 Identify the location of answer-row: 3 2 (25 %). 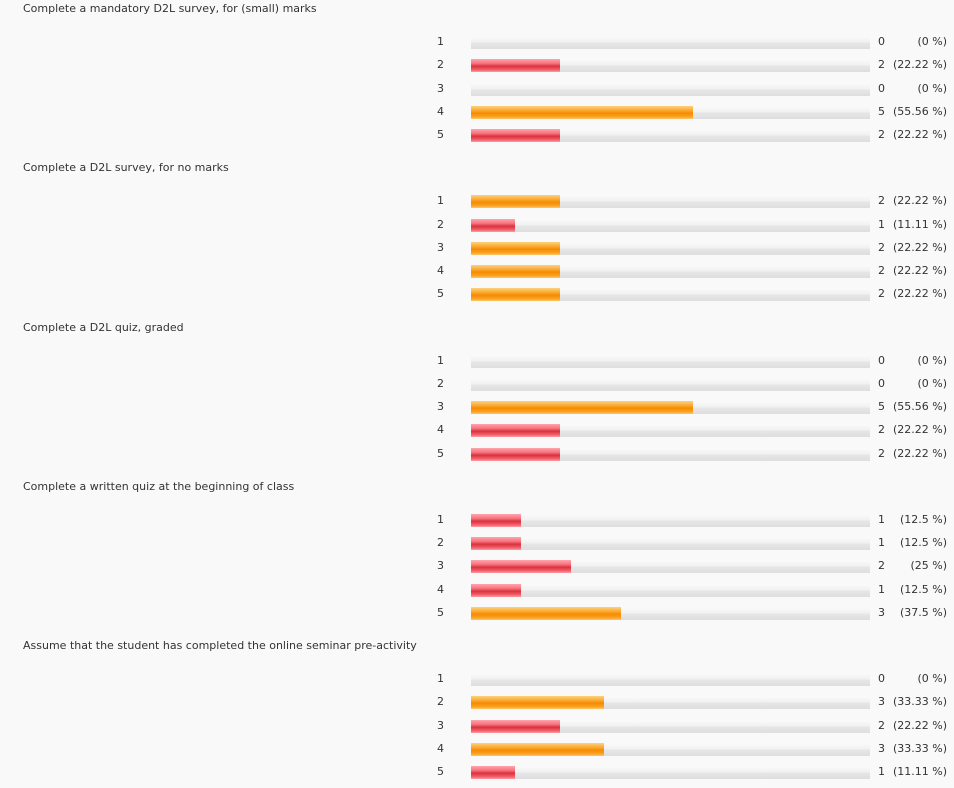
(477, 566).